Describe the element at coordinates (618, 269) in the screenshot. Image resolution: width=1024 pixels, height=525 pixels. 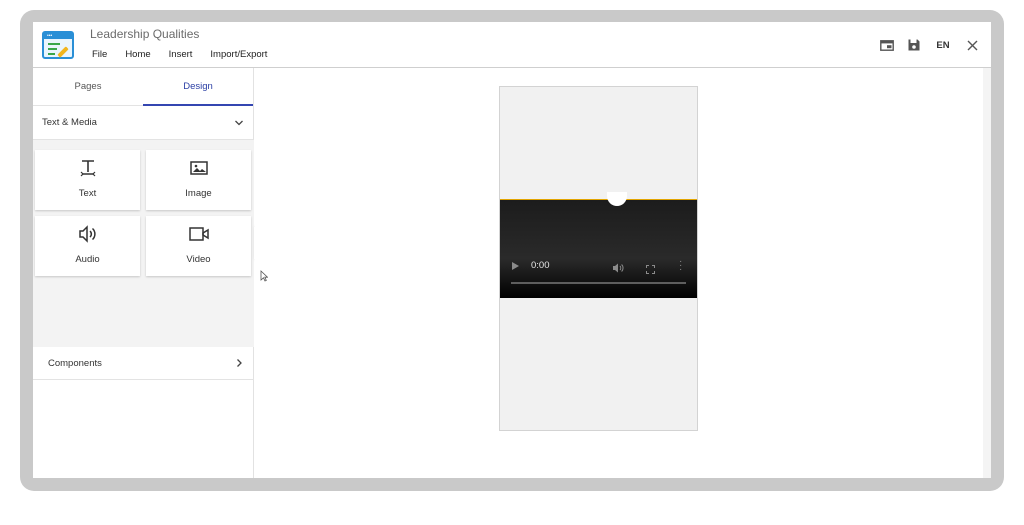
I see `volume-icon` at that location.